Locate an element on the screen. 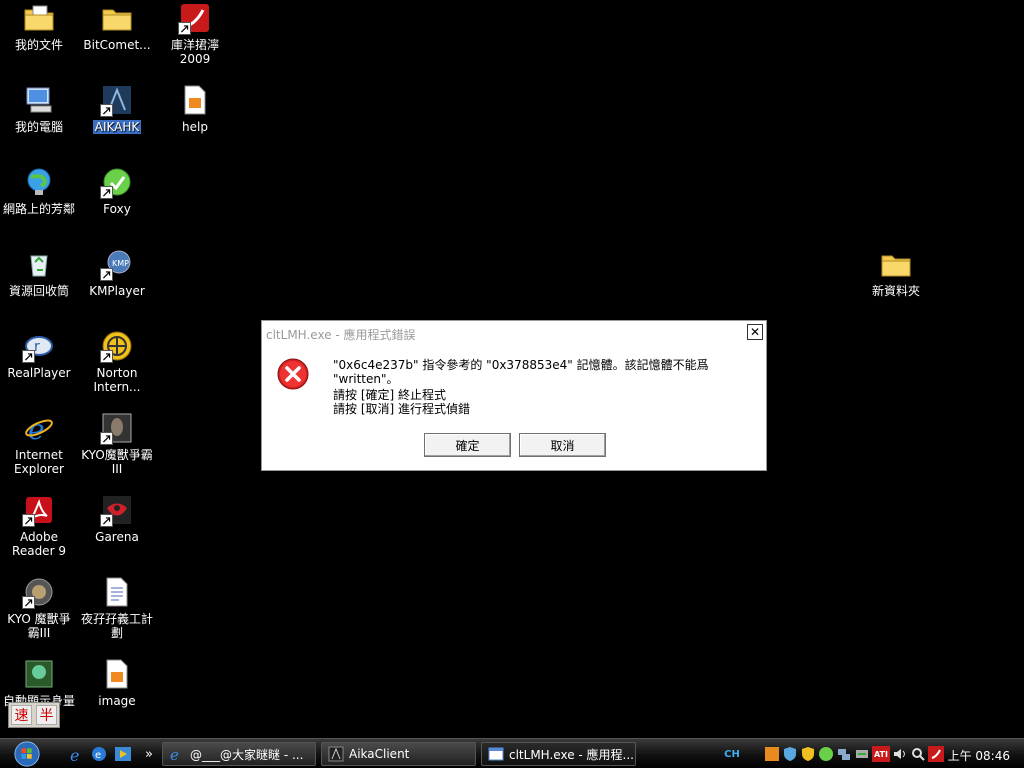  desktop-icon-volunteer-plan: 夜孖孖義工計 劃 is located at coordinates (117, 608).